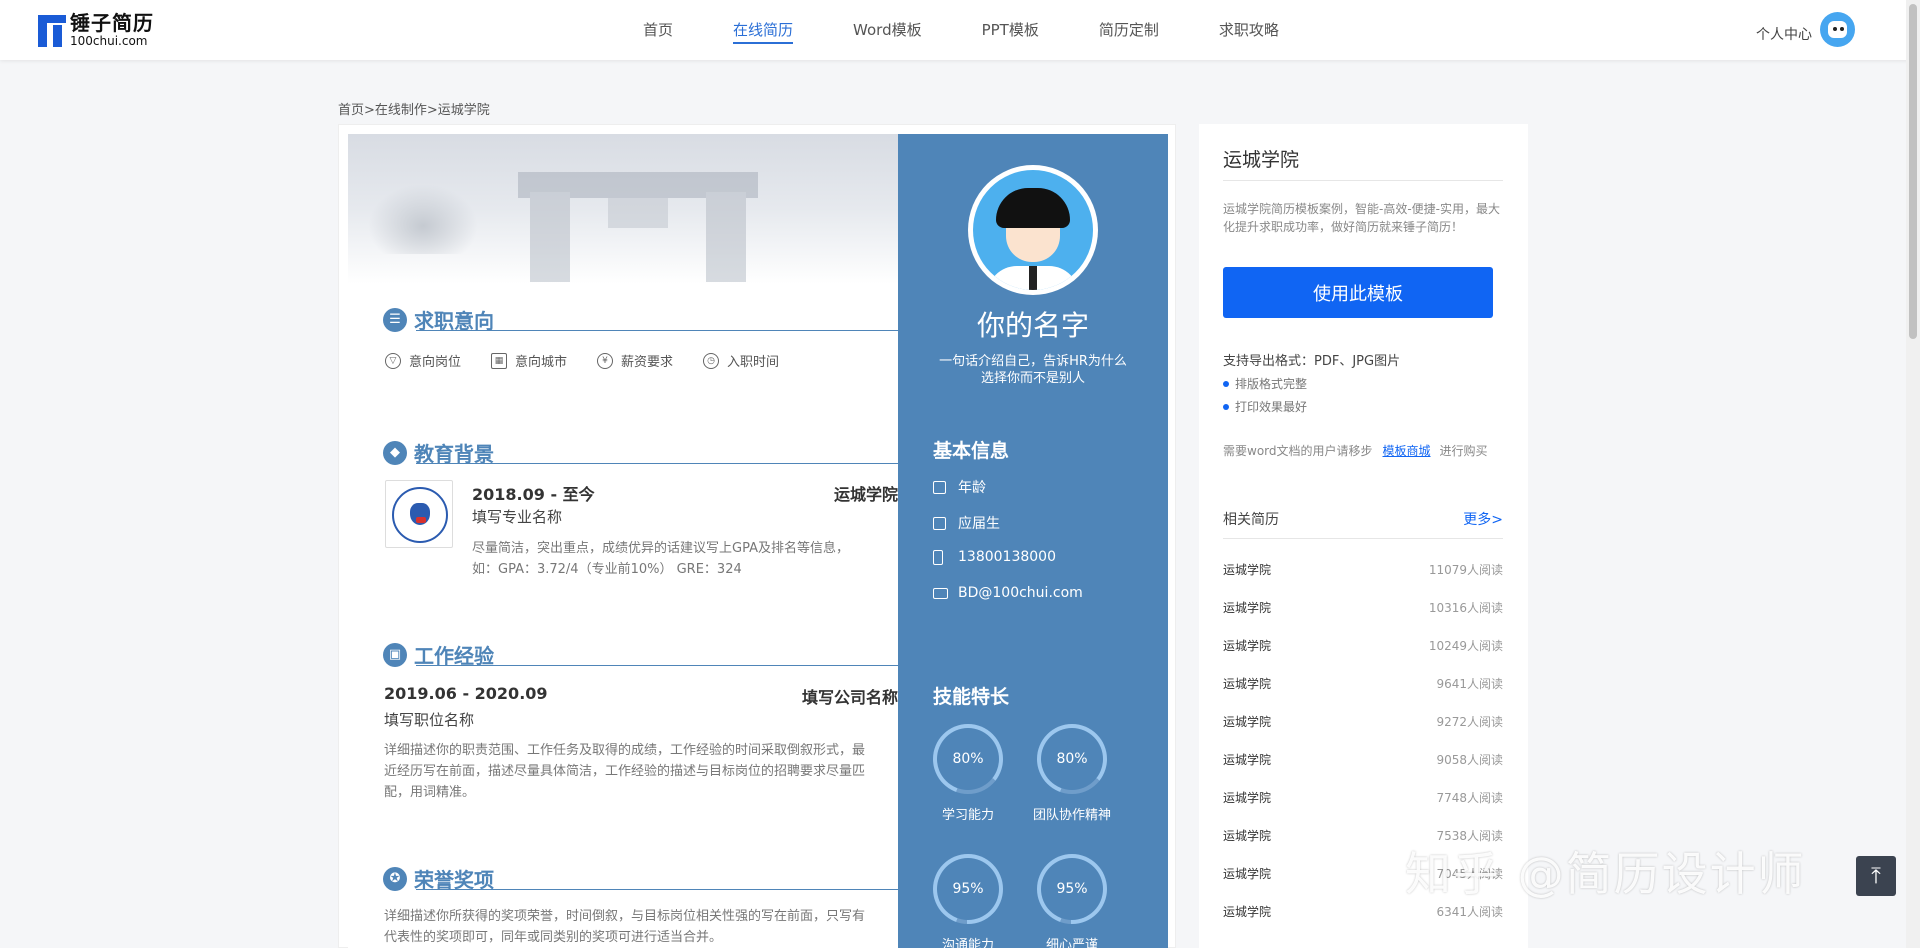 The height and width of the screenshot is (948, 1920). I want to click on skill-item: 80% 团队协作精神, so click(1072, 773).